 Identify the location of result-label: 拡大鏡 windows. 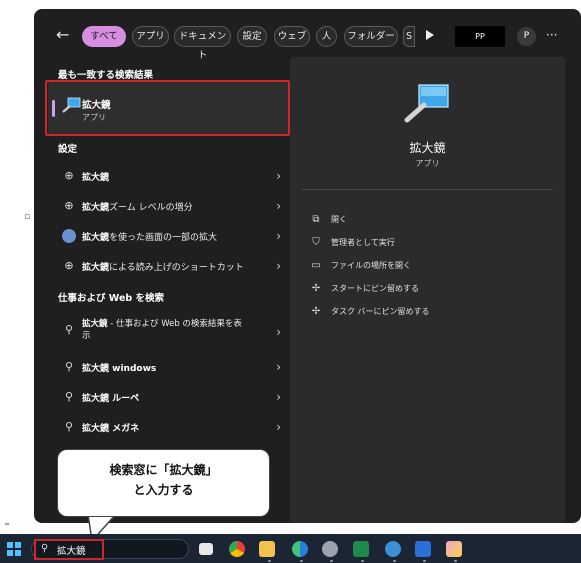
(119, 369).